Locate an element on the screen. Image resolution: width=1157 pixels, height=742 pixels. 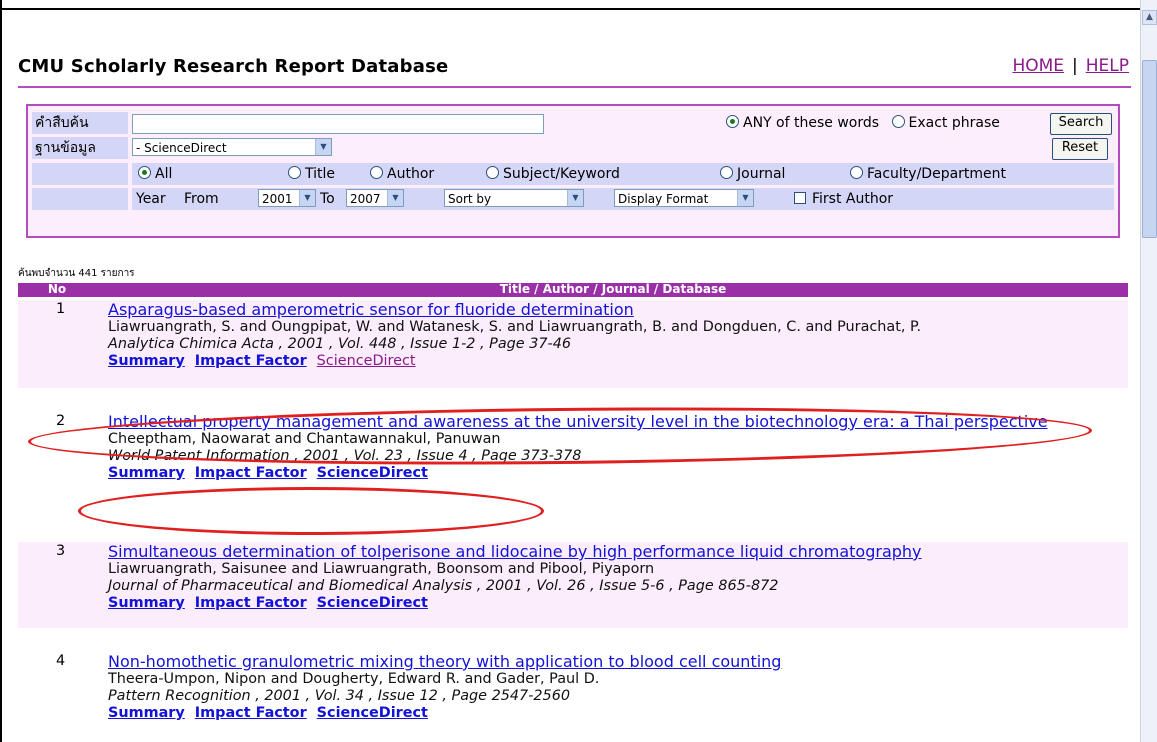
radio-any-words is located at coordinates (732, 121).